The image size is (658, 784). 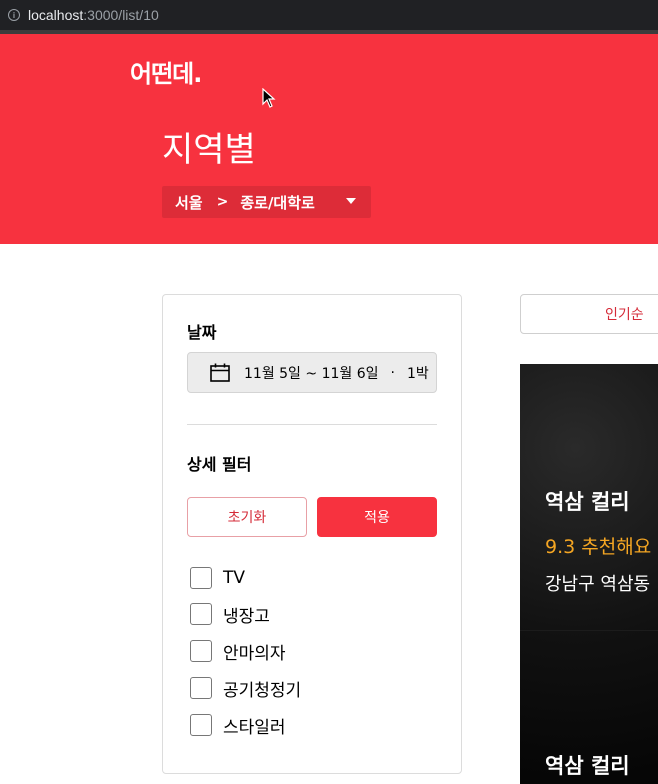 I want to click on filter-option-label: TV, so click(x=234, y=578).